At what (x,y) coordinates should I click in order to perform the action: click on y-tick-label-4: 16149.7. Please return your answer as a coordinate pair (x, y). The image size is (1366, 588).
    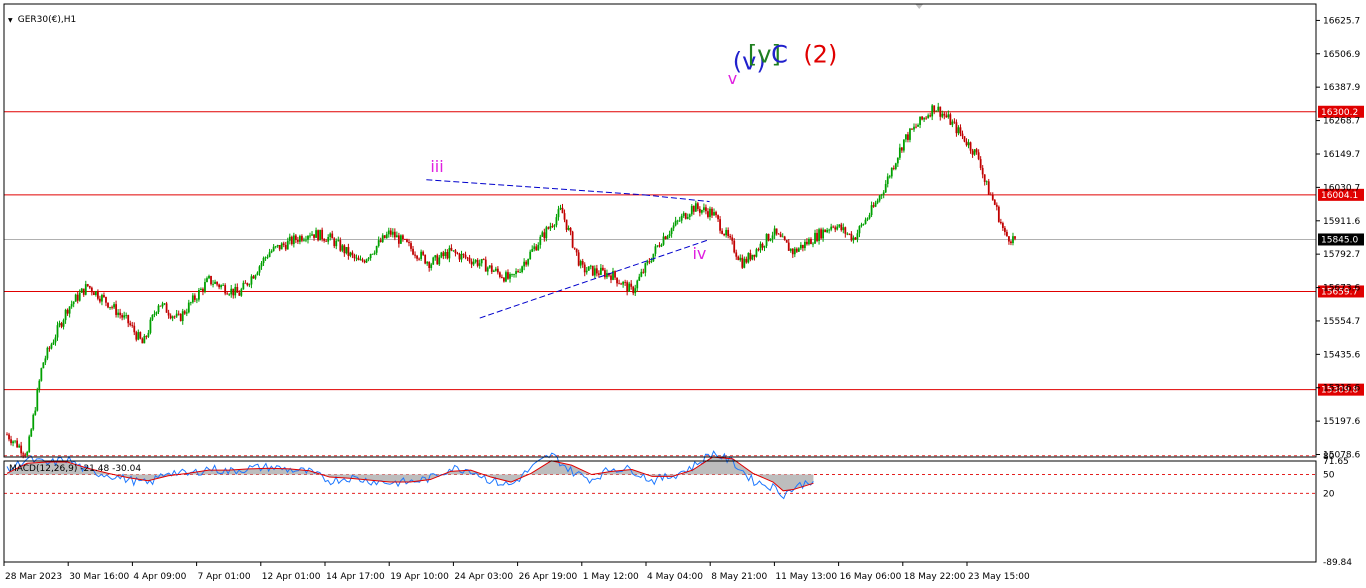
    Looking at the image, I should click on (1341, 155).